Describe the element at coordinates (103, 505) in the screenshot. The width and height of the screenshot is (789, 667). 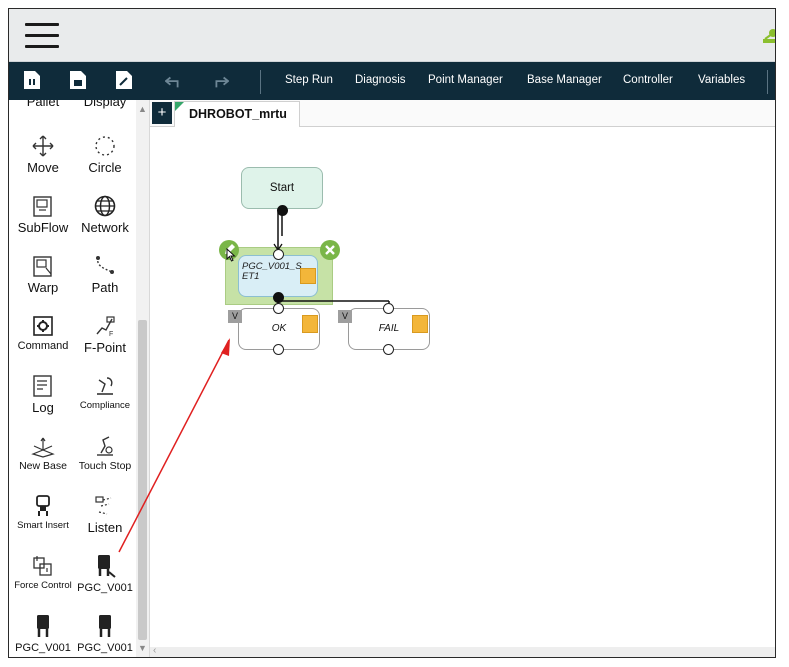
I see `listen-icon` at that location.